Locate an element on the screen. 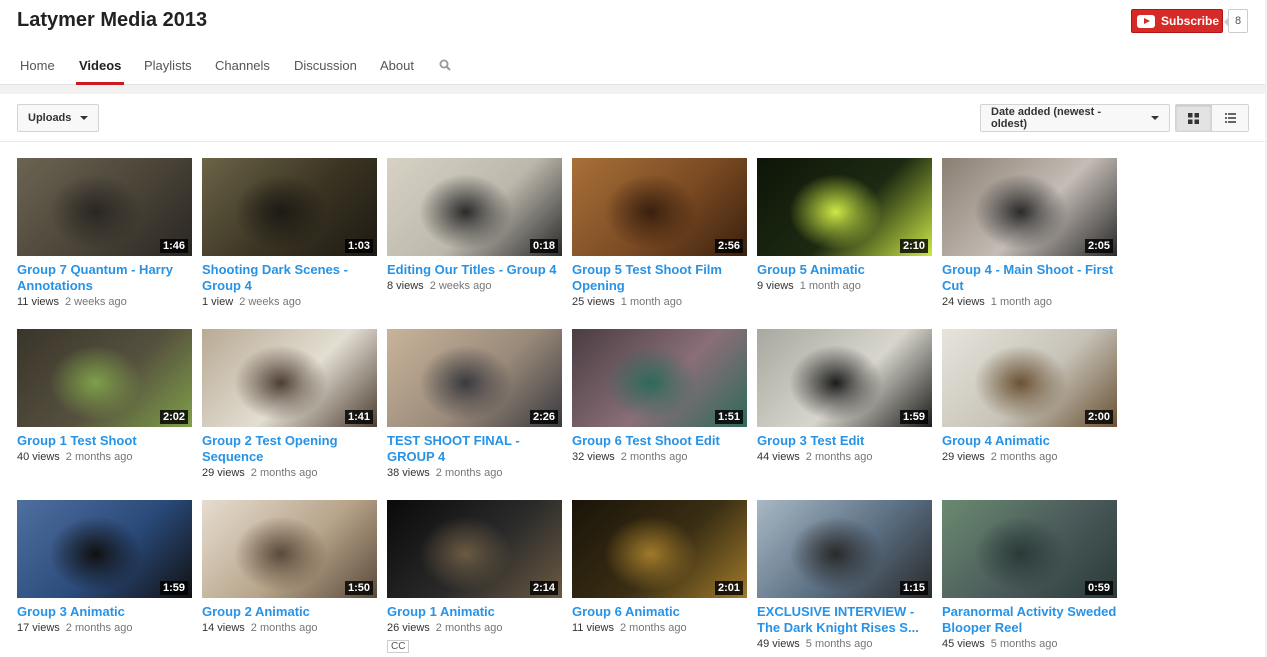 The width and height of the screenshot is (1267, 657). view-count: 1 view is located at coordinates (218, 302).